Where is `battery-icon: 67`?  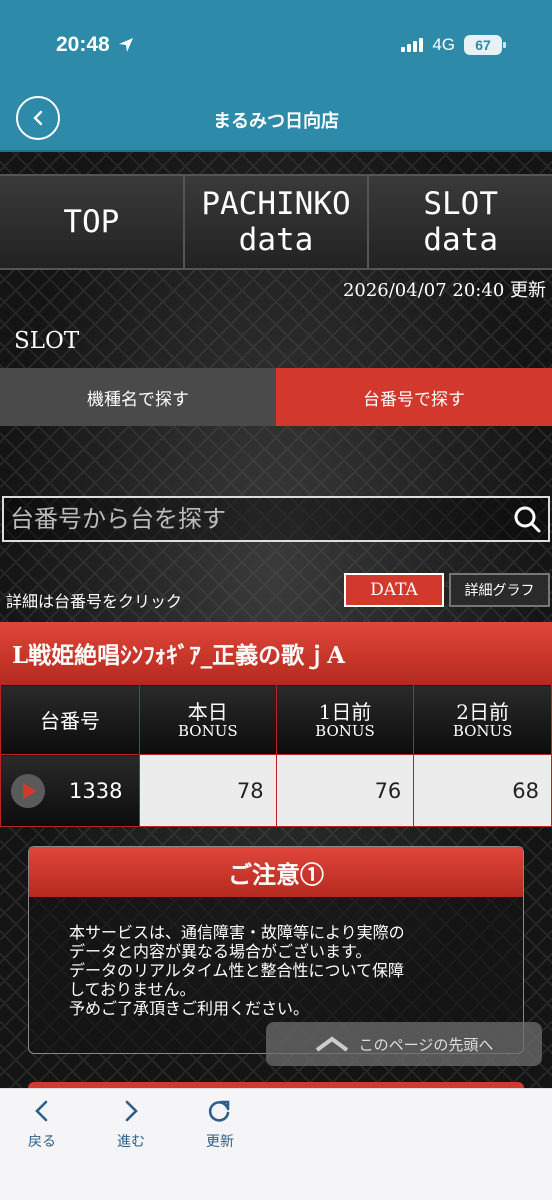 battery-icon: 67 is located at coordinates (485, 45).